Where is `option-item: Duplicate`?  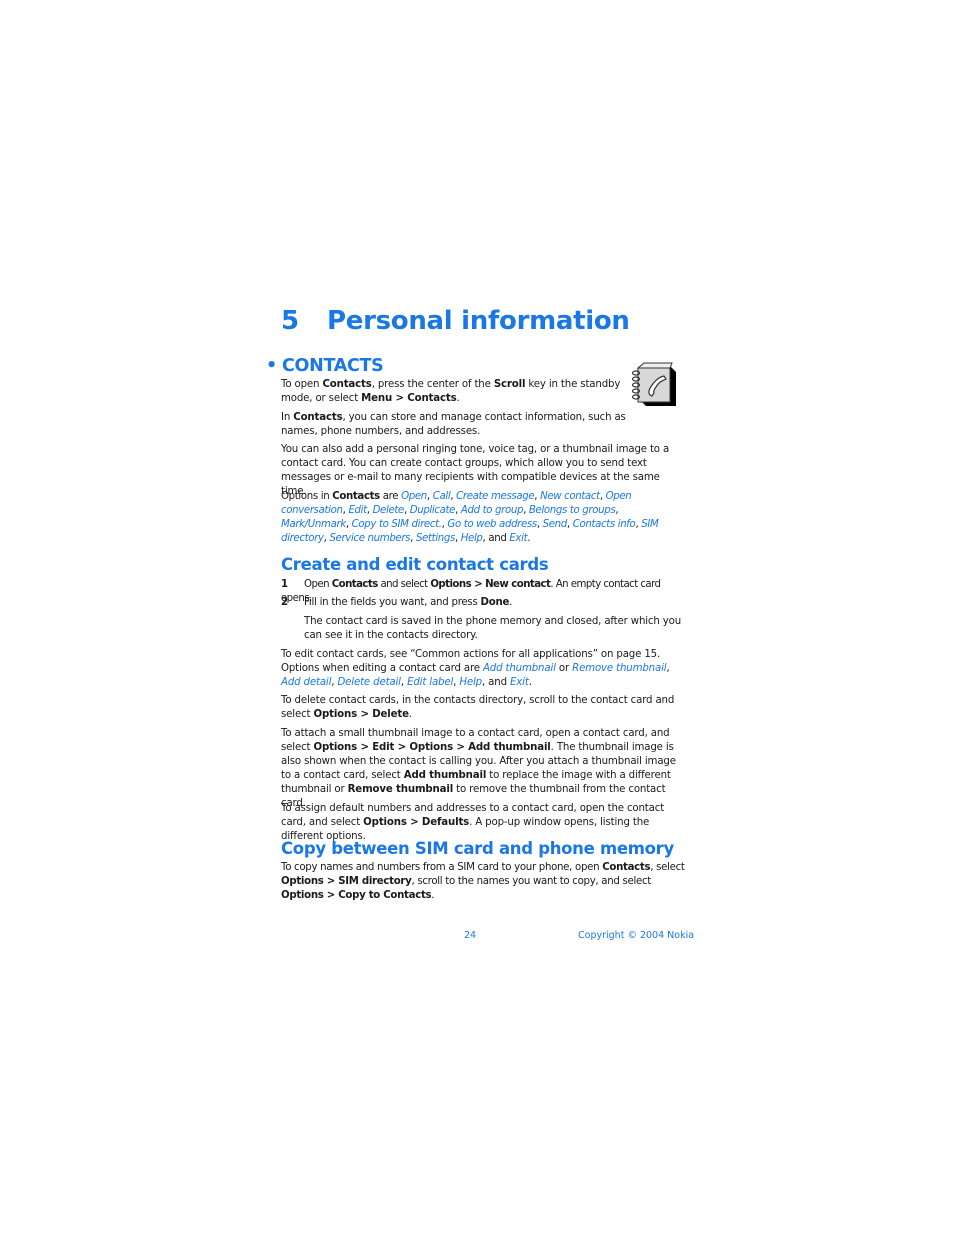
option-item: Duplicate is located at coordinates (432, 510).